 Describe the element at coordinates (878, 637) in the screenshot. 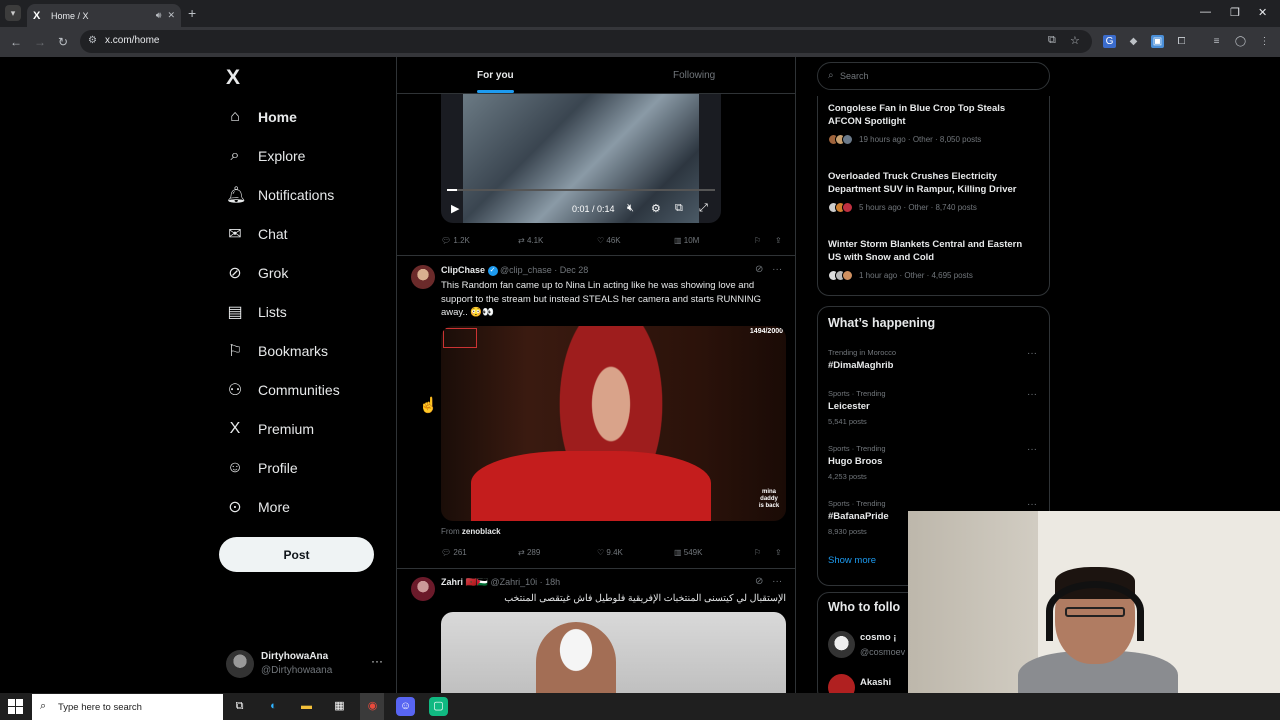

I see `follow-name: cosmo ¡` at that location.